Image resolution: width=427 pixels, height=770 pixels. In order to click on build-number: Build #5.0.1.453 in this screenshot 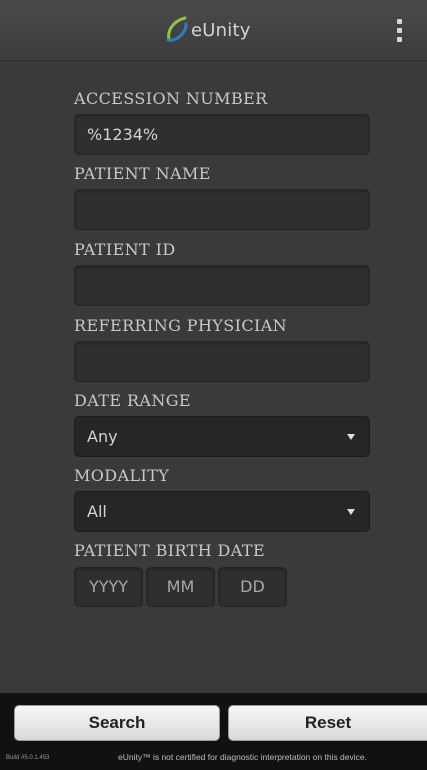, I will do `click(28, 758)`.